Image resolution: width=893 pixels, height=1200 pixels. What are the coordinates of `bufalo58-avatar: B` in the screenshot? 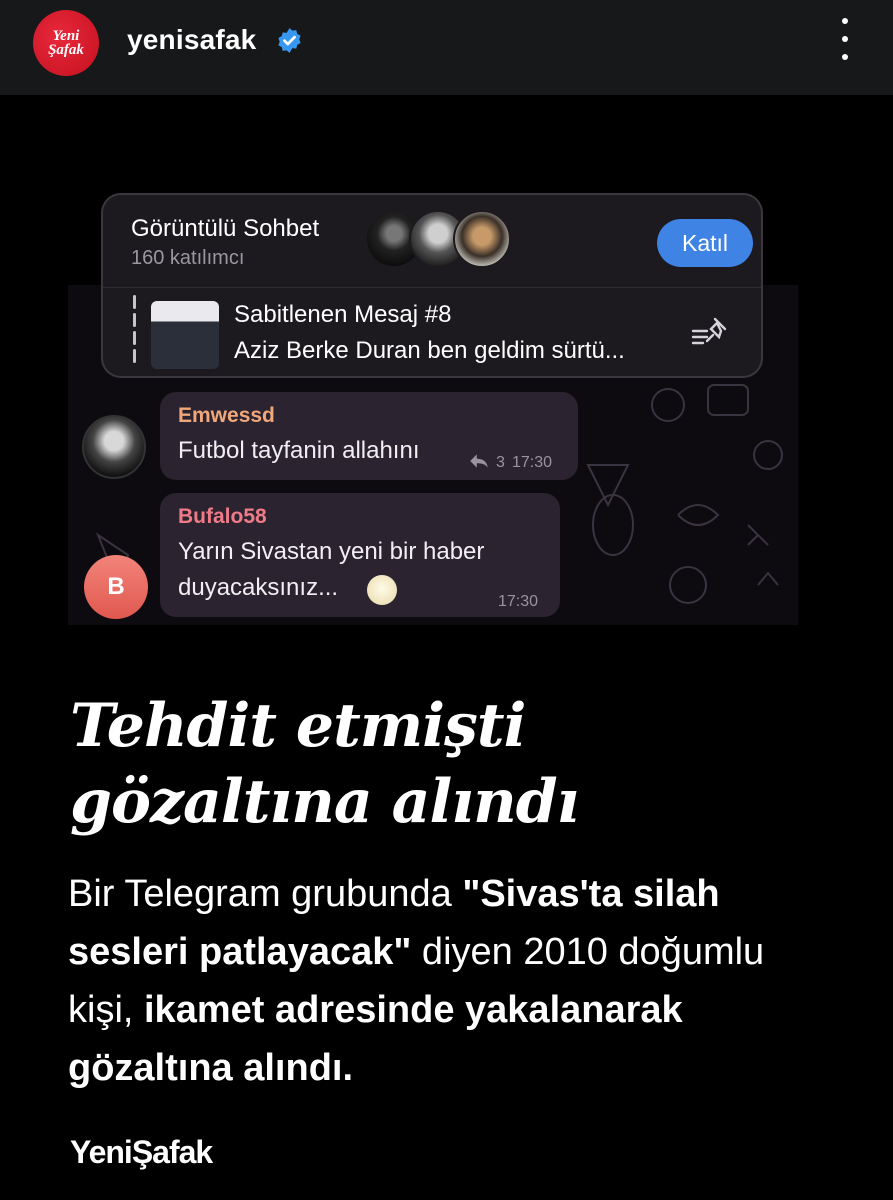 It's located at (116, 587).